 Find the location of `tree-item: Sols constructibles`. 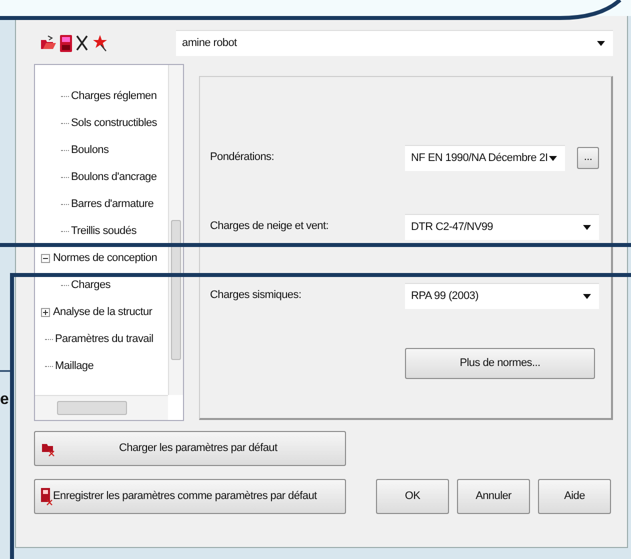

tree-item: Sols constructibles is located at coordinates (114, 123).